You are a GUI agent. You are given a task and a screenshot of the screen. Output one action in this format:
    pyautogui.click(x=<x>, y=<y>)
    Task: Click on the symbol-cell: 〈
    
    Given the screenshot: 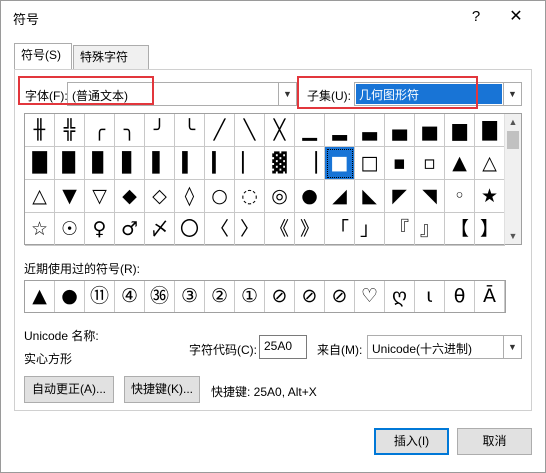 What is the action you would take?
    pyautogui.click(x=220, y=229)
    